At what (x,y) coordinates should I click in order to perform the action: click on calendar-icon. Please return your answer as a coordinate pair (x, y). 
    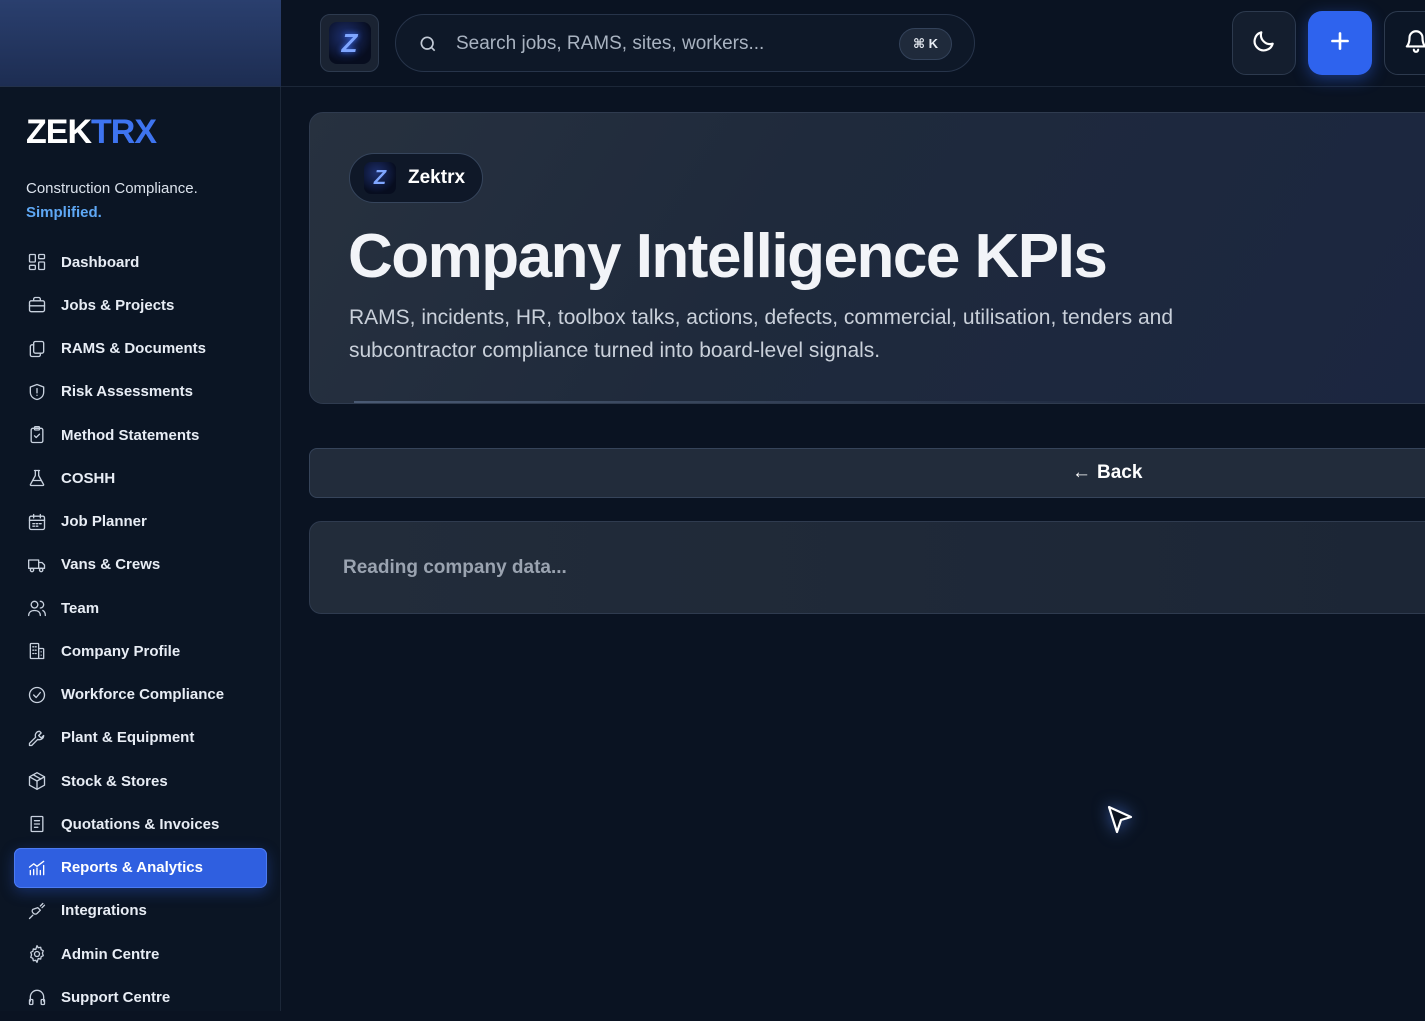
    Looking at the image, I should click on (37, 522).